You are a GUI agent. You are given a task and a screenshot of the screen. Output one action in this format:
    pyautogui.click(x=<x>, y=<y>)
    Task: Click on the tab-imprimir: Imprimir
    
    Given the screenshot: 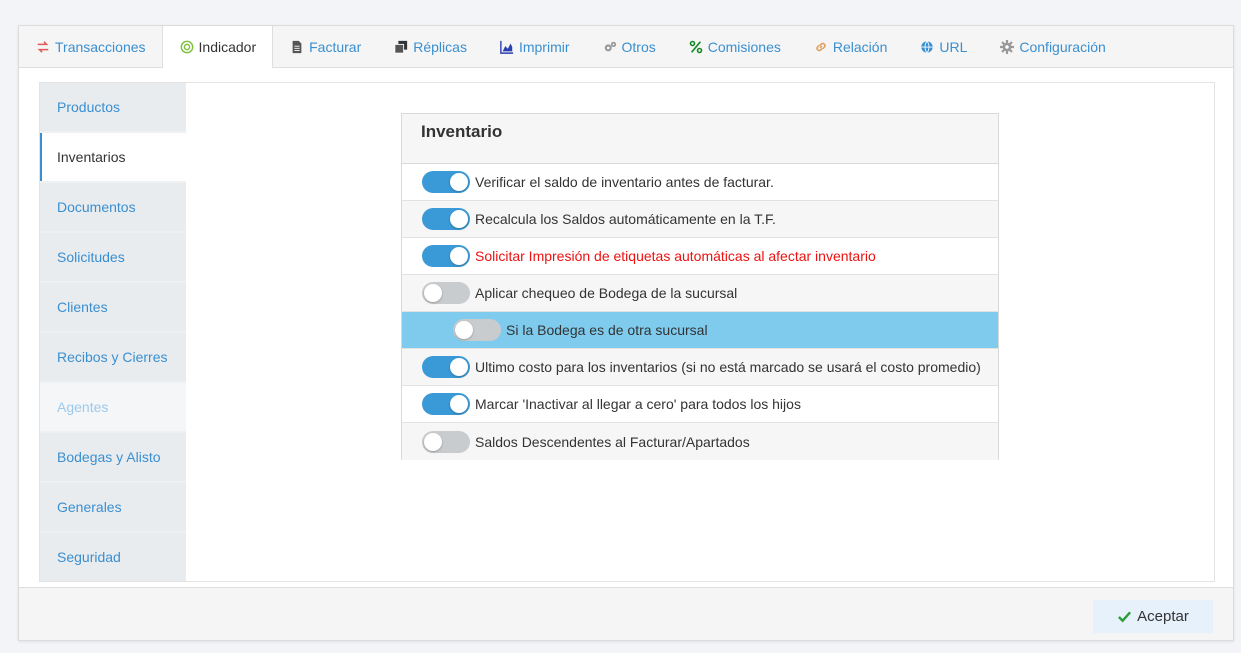 What is the action you would take?
    pyautogui.click(x=534, y=46)
    